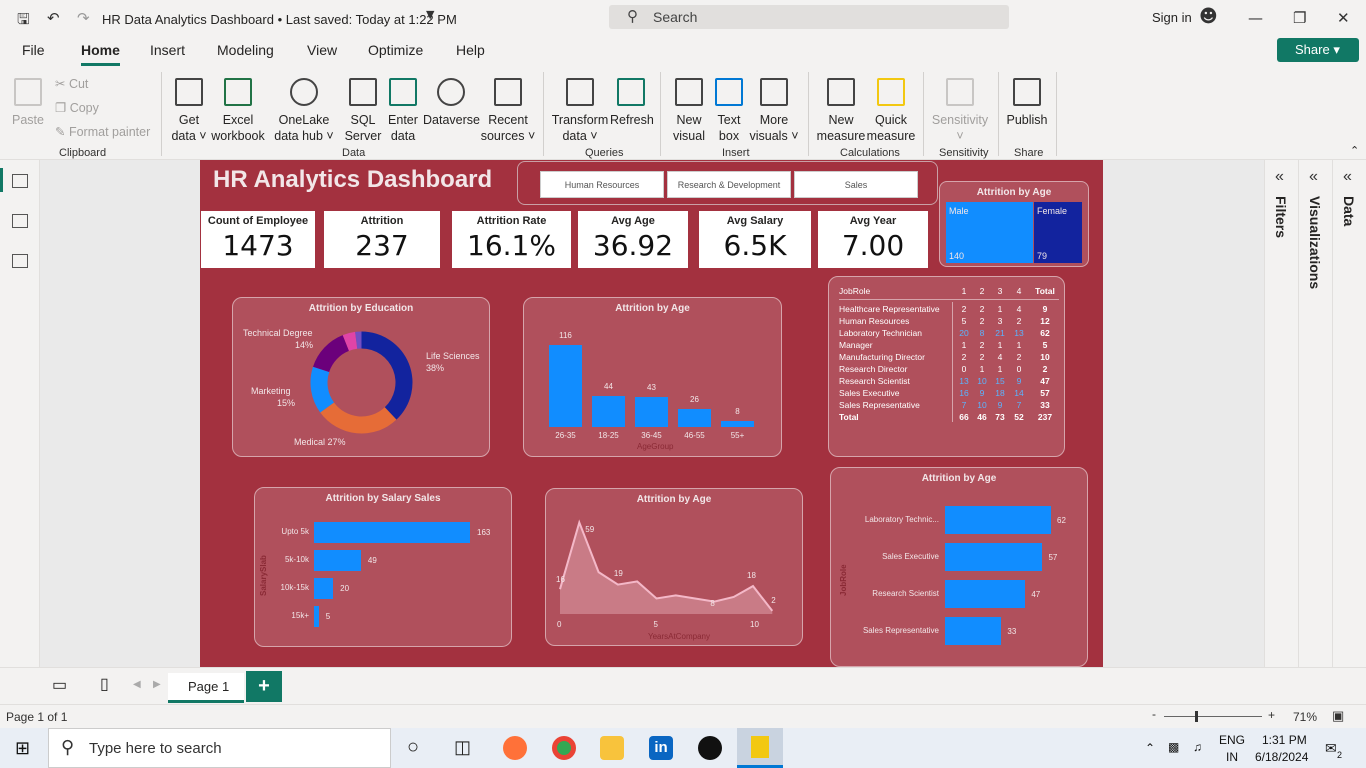  I want to click on save-icon: 🖫, so click(23, 21).